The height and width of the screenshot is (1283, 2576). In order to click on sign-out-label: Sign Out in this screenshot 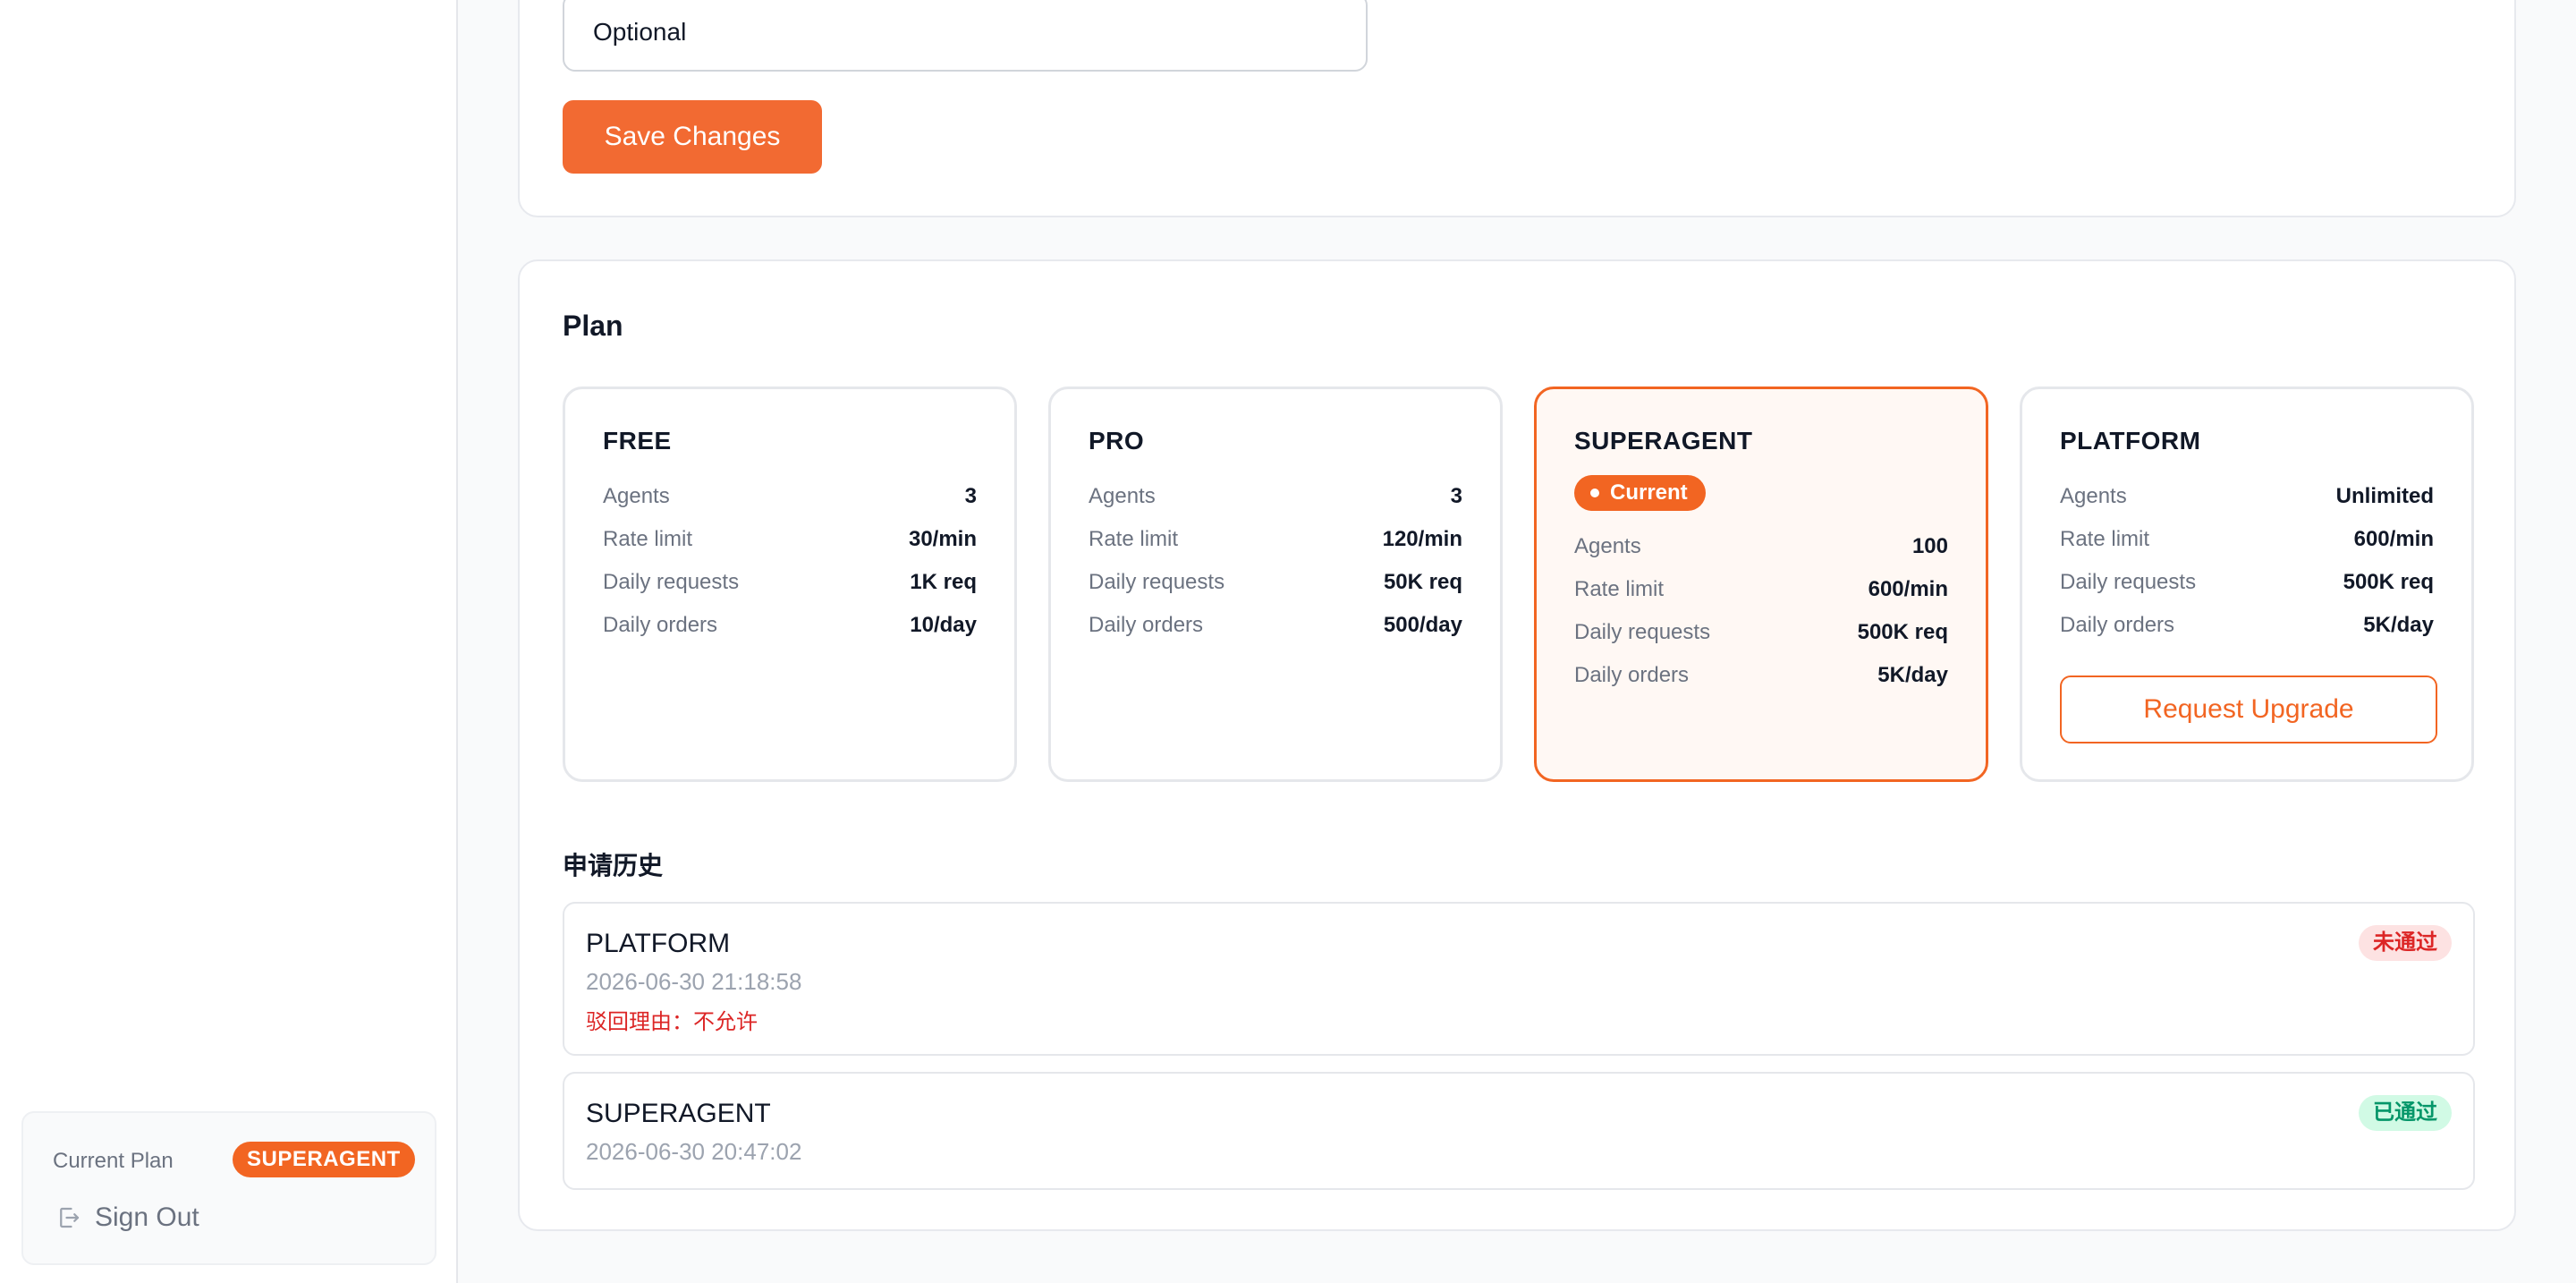, I will do `click(147, 1217)`.